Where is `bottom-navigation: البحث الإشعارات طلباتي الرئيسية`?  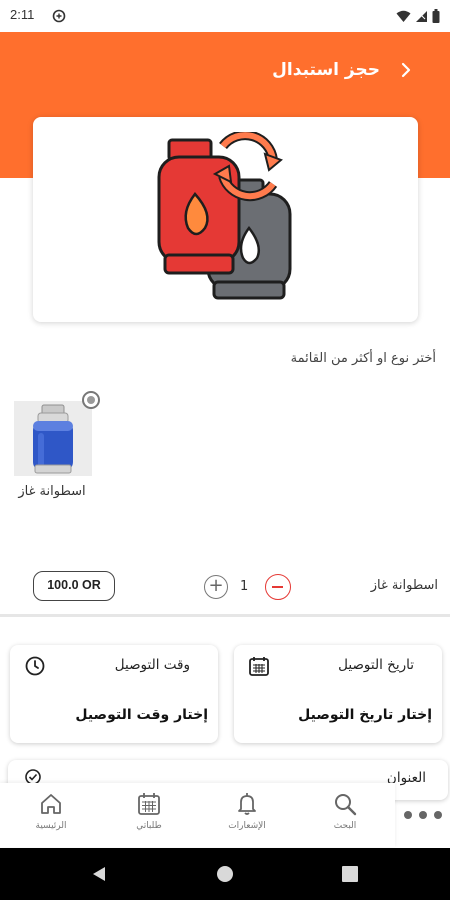 bottom-navigation: البحث الإشعارات طلباتي الرئيسية is located at coordinates (197, 815).